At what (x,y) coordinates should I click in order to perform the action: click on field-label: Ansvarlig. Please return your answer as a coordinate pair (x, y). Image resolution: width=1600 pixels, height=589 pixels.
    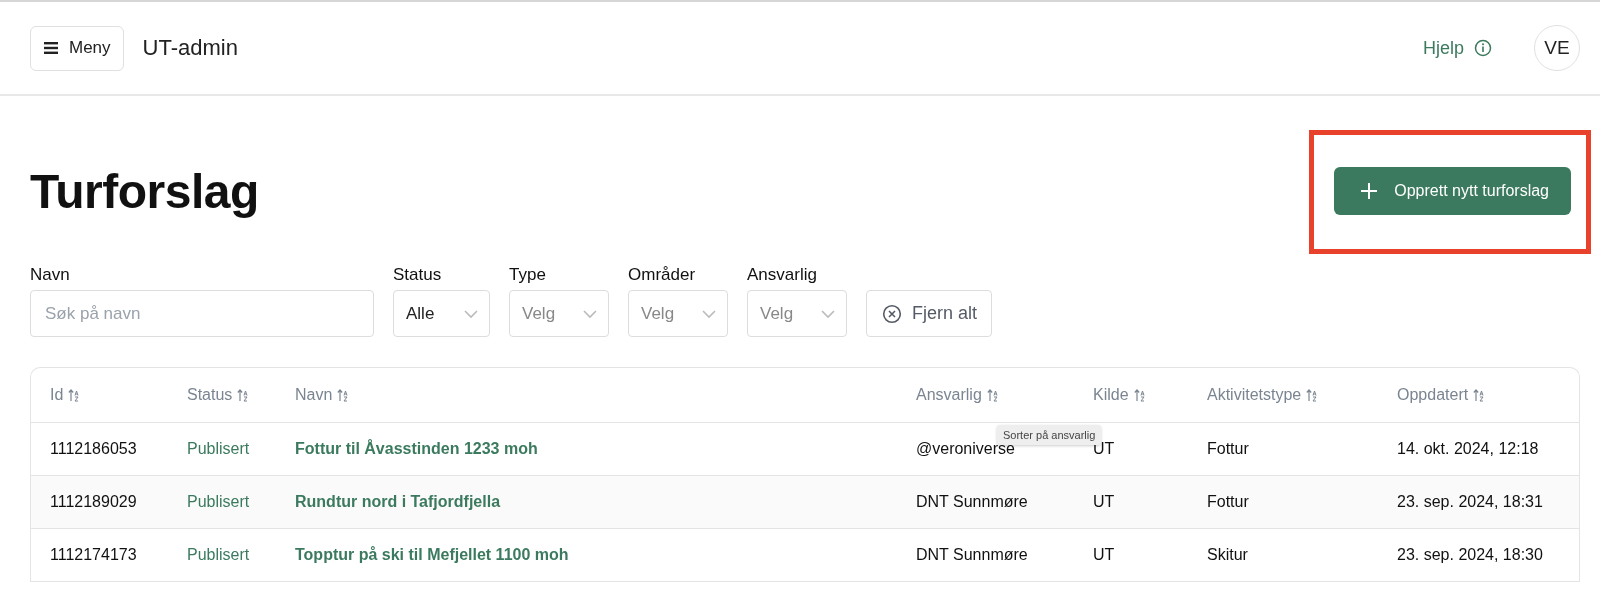
    Looking at the image, I should click on (782, 275).